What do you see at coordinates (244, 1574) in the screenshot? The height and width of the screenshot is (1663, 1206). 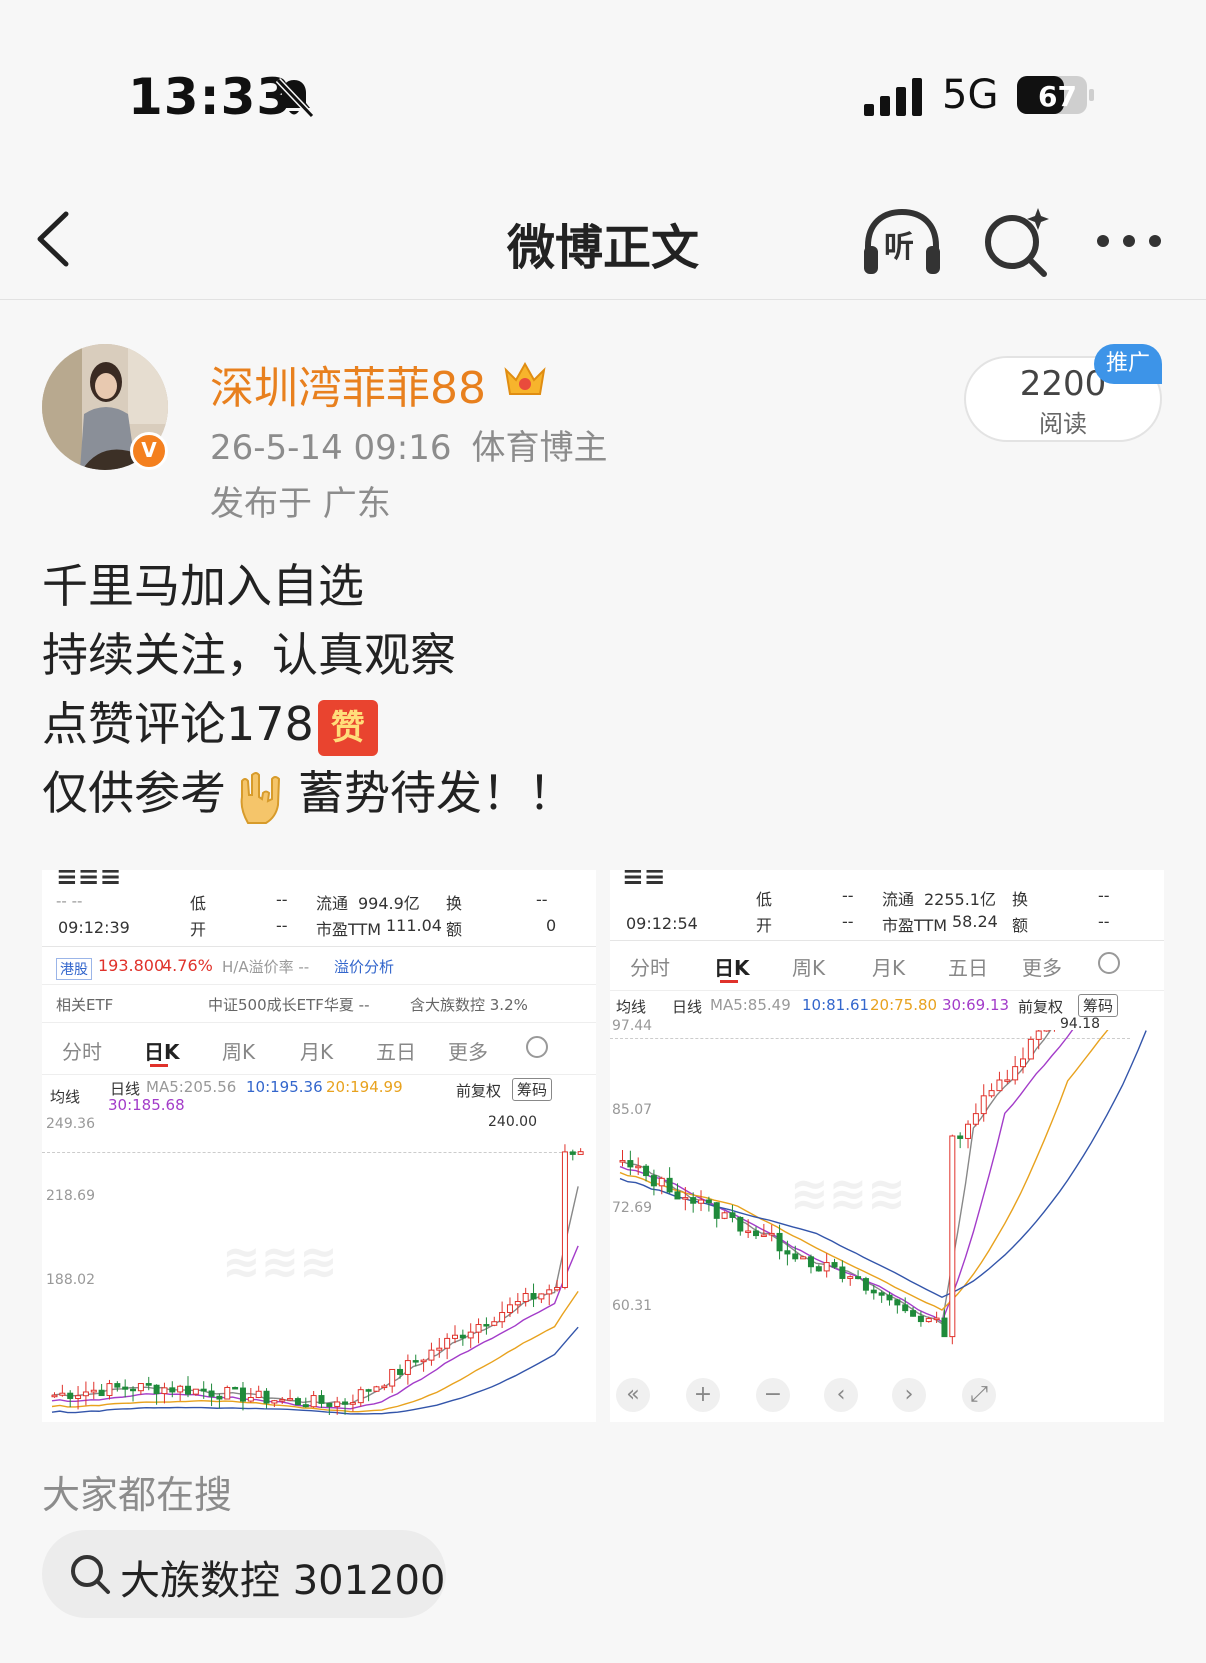 I see `trending-search-chip: 大族数控 301200` at bounding box center [244, 1574].